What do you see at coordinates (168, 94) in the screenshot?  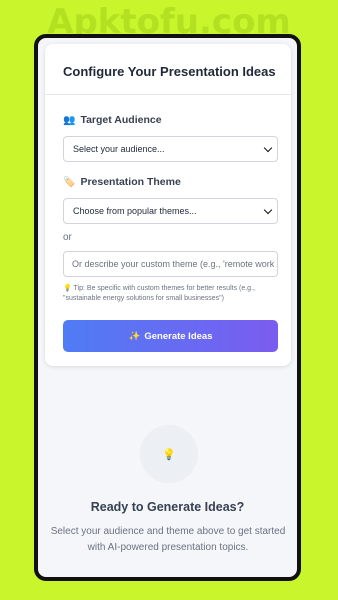 I see `divider` at bounding box center [168, 94].